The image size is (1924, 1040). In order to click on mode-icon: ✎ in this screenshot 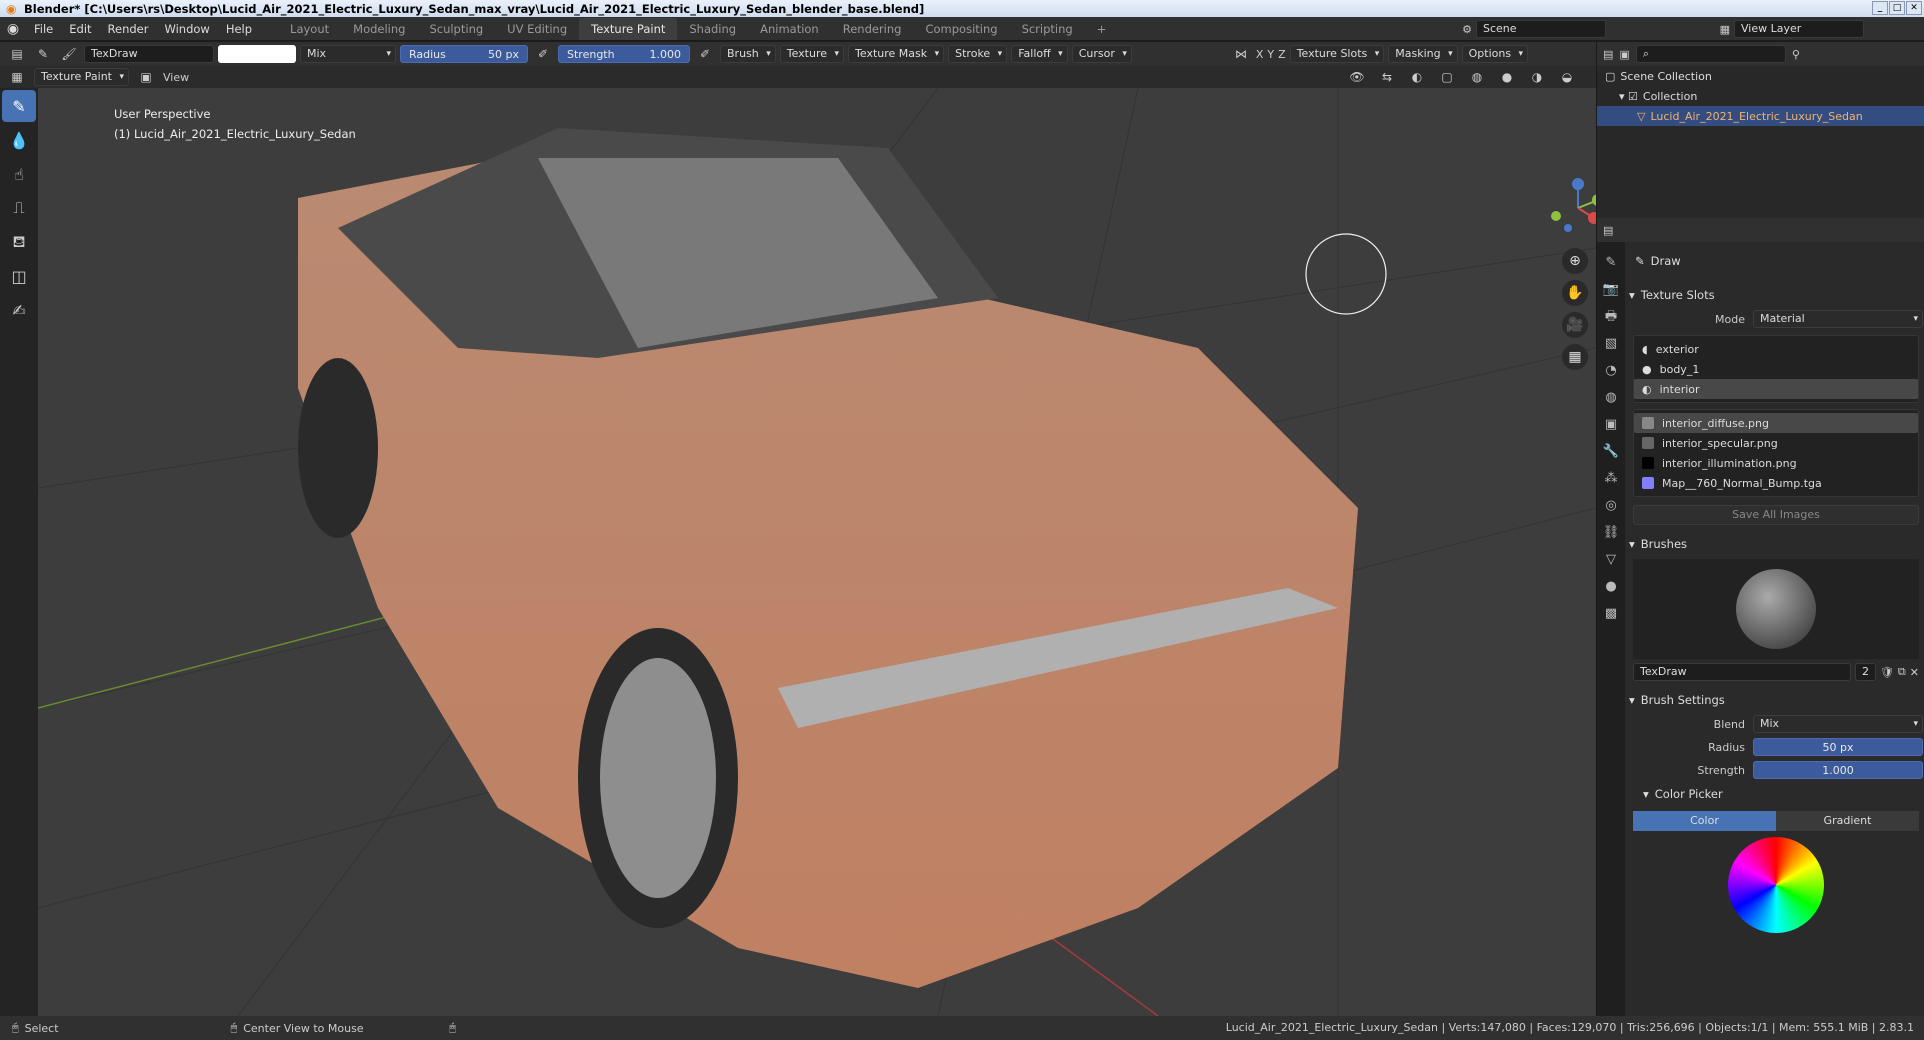, I will do `click(43, 54)`.